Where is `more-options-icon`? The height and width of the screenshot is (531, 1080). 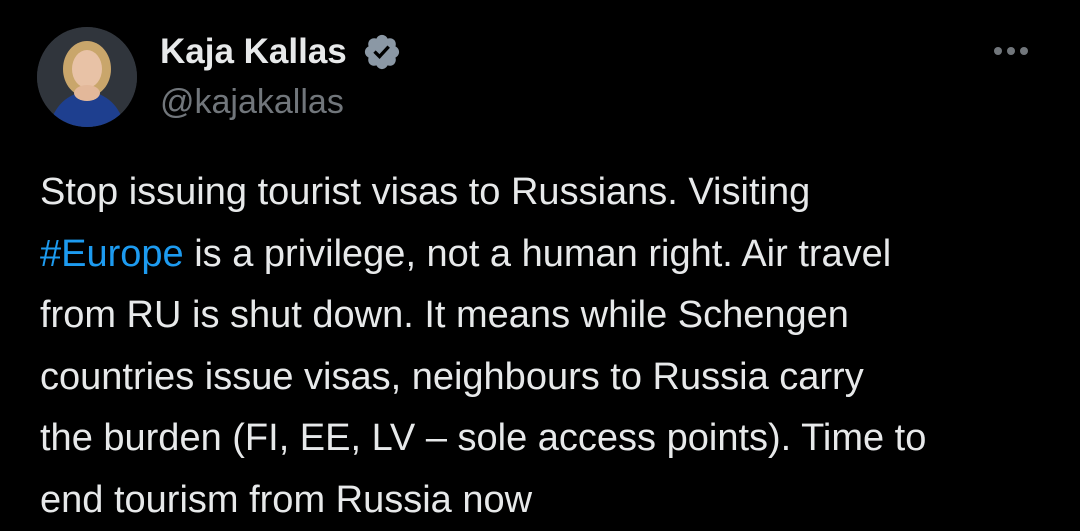
more-options-icon is located at coordinates (1011, 51).